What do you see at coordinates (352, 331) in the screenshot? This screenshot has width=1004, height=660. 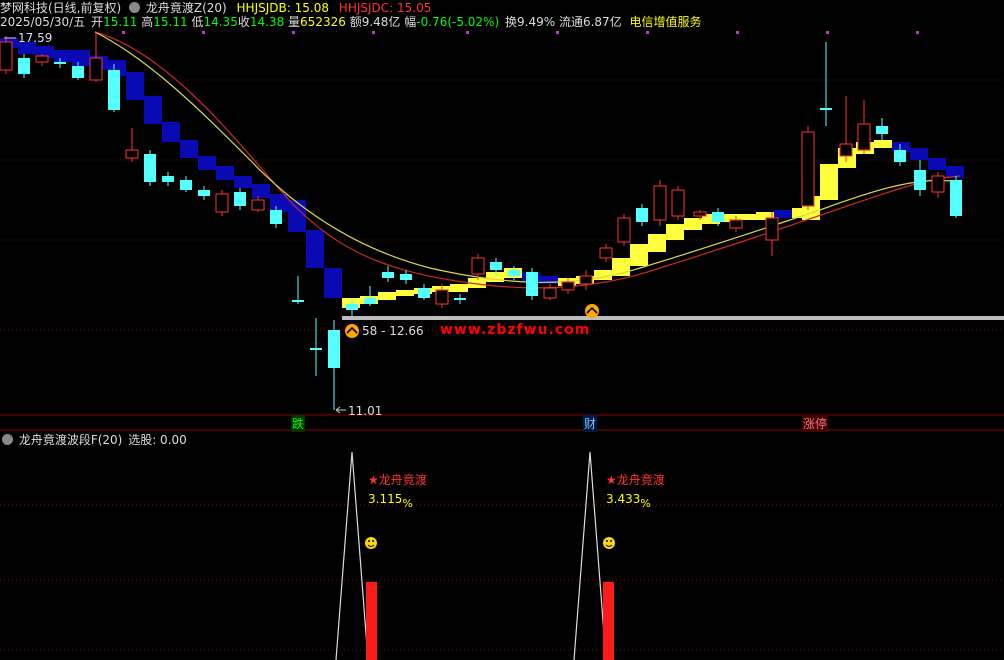 I see `up-arrow-circle-icon` at bounding box center [352, 331].